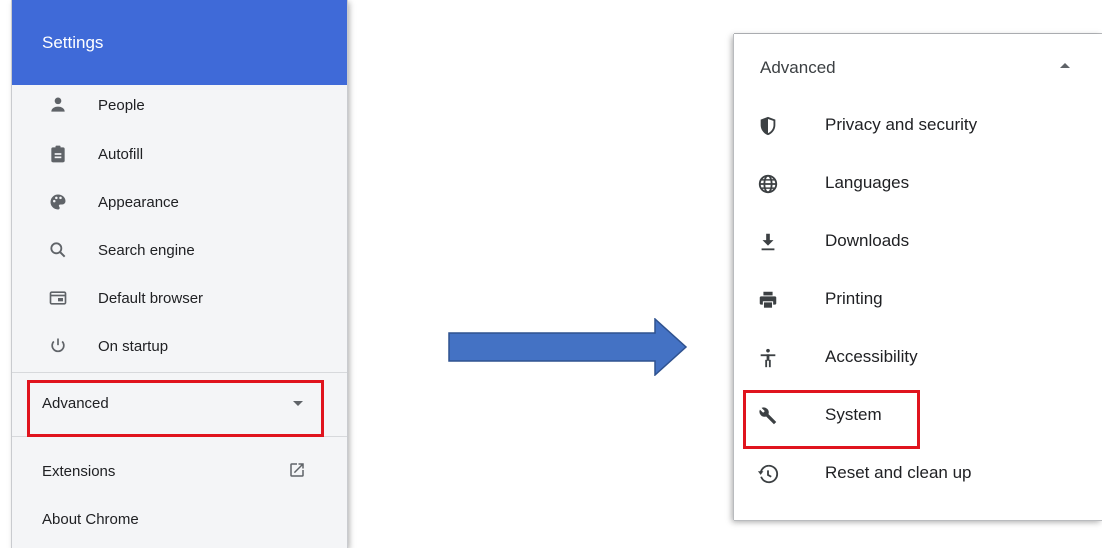 The image size is (1102, 548). Describe the element at coordinates (867, 240) in the screenshot. I see `sidebar-item-label: Downloads` at that location.